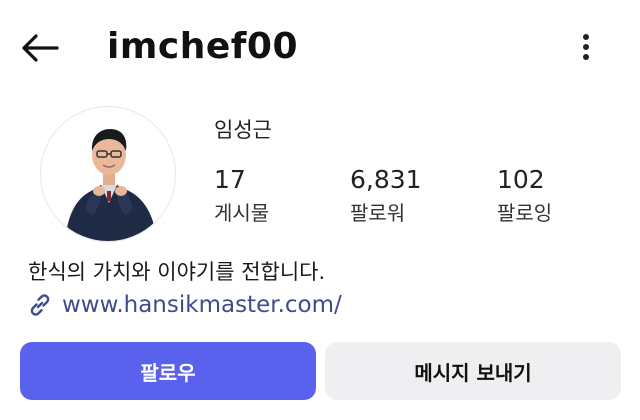 This screenshot has height=420, width=640. Describe the element at coordinates (525, 213) in the screenshot. I see `following-label: 팔로잉` at that location.